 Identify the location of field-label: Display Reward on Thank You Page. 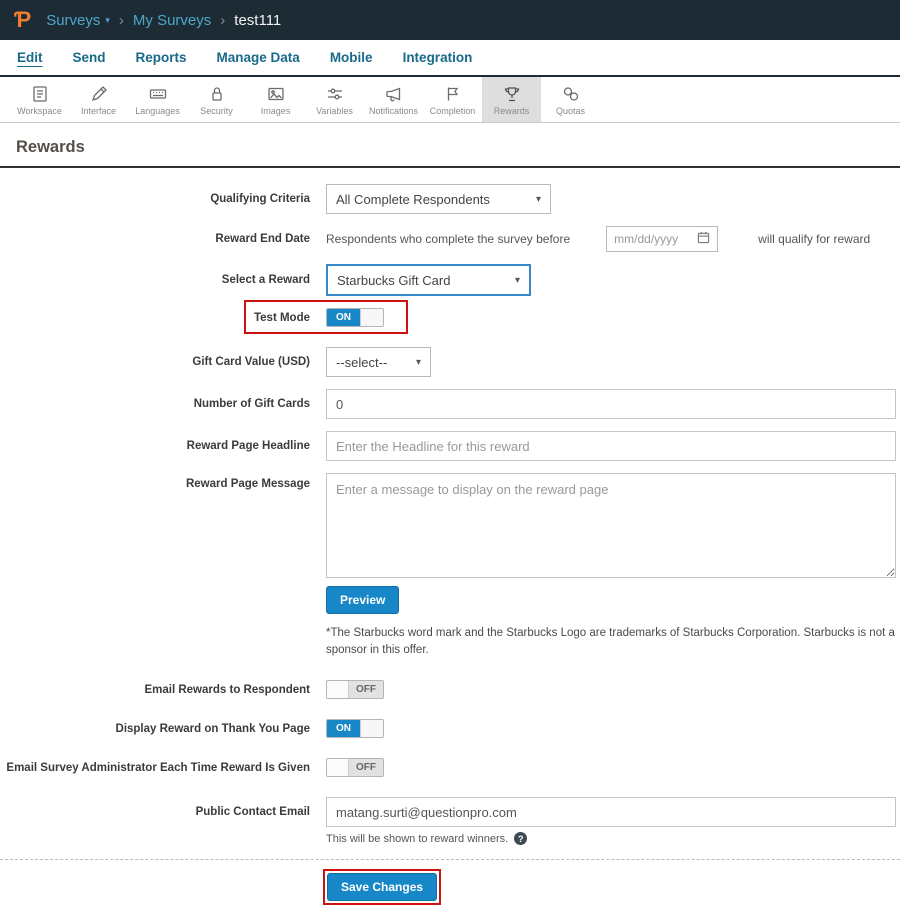
(212, 728).